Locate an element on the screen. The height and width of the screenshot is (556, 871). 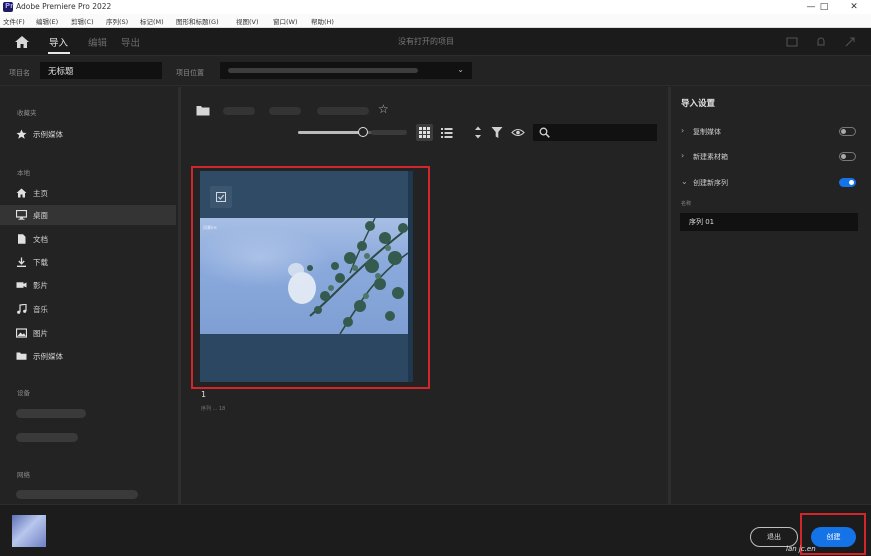
window-title: Adobe Premiere Pro 2022 is located at coordinates (64, 6).